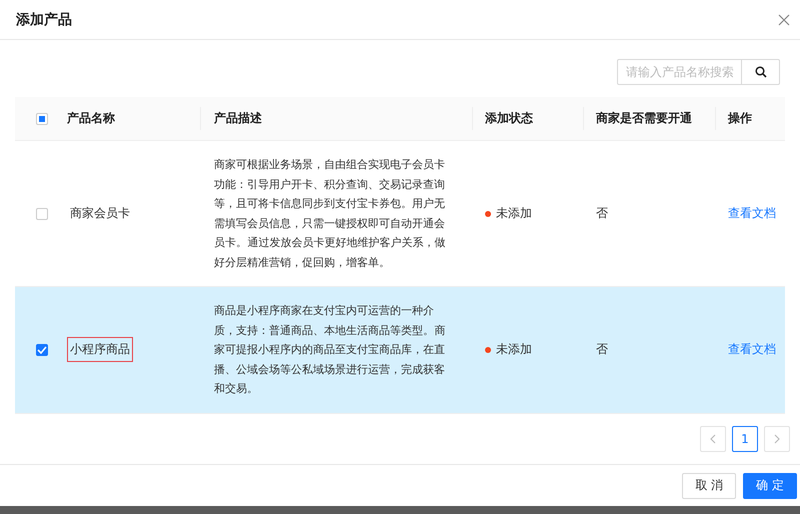 The height and width of the screenshot is (514, 800). I want to click on product-description: 商家可根据业务场景，自由组合实现电子会员卡功能：引导用户开卡、积分查询、交易记录查询等，且可将卡信息同步到支付宝卡券包。用户无需填写会员信息，只需一键授权即可自动开通会员卡。 通过发放会员卡更好地维护客户关系，做好分层精准营销，促回购，增客单。, so click(330, 213).